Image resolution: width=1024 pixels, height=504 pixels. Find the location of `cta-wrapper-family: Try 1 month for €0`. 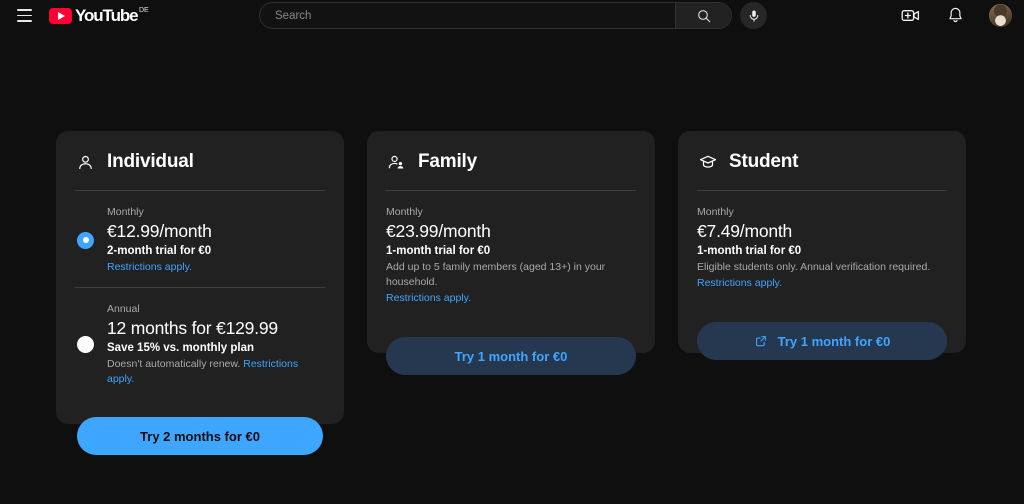

cta-wrapper-family: Try 1 month for €0 is located at coordinates (511, 346).